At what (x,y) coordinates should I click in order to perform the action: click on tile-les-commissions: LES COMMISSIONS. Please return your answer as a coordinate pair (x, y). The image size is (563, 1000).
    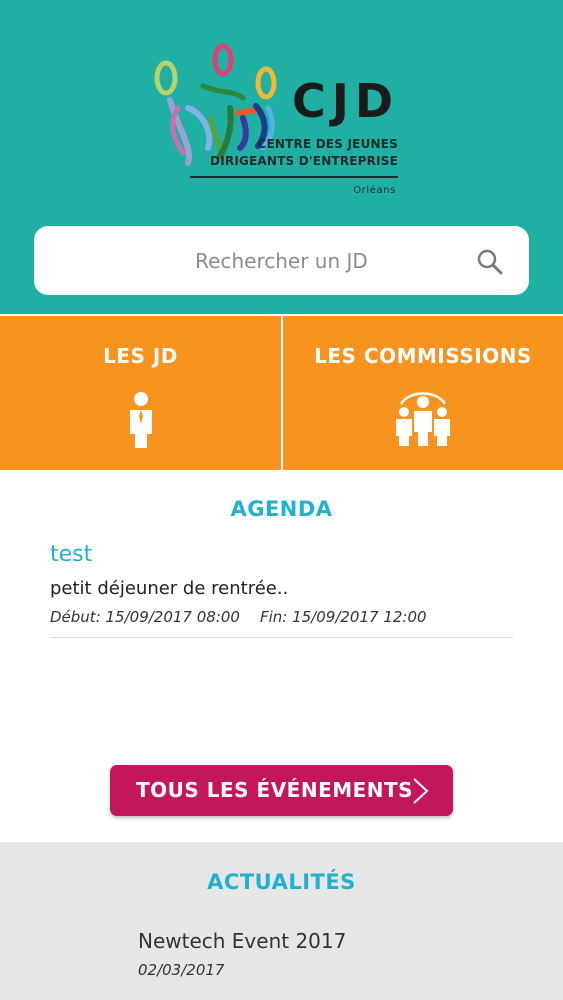
    Looking at the image, I should click on (423, 393).